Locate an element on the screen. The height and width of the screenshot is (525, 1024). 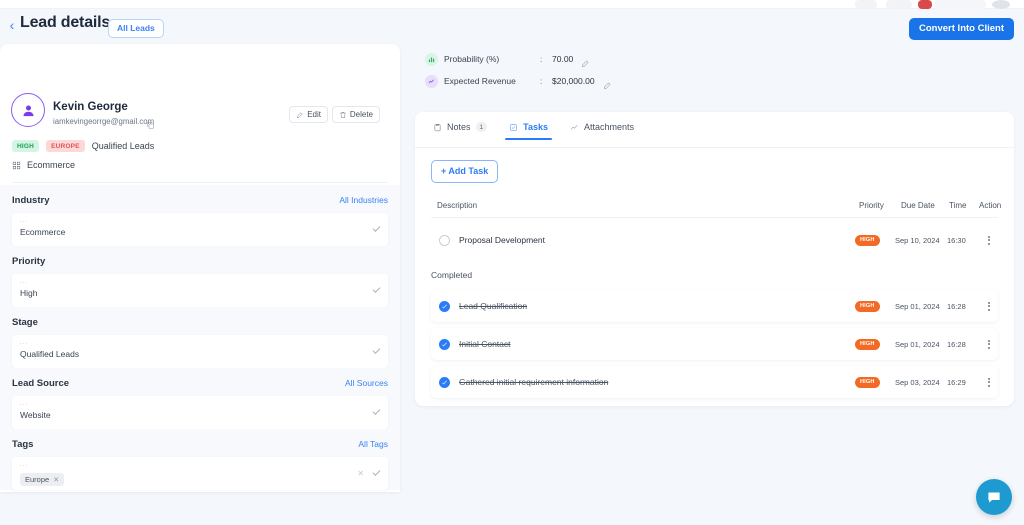
probability-value: 70.00 is located at coordinates (563, 59).